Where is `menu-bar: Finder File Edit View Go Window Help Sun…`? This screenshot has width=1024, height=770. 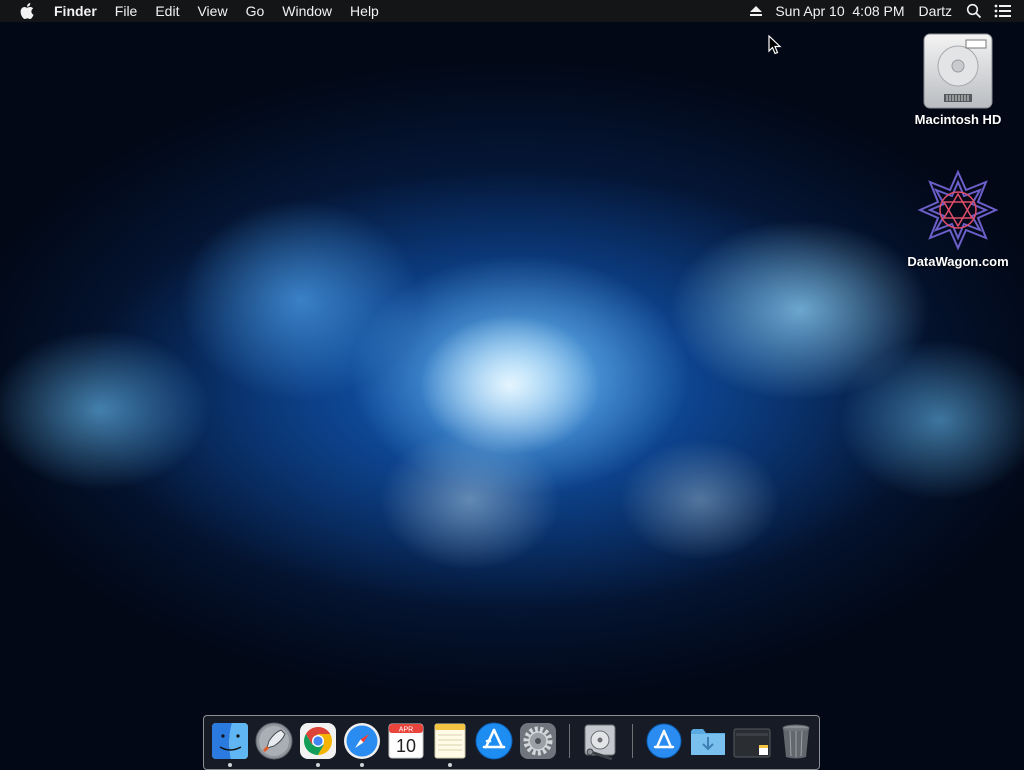
menu-bar: Finder File Edit View Go Window Help Sun… is located at coordinates (512, 11).